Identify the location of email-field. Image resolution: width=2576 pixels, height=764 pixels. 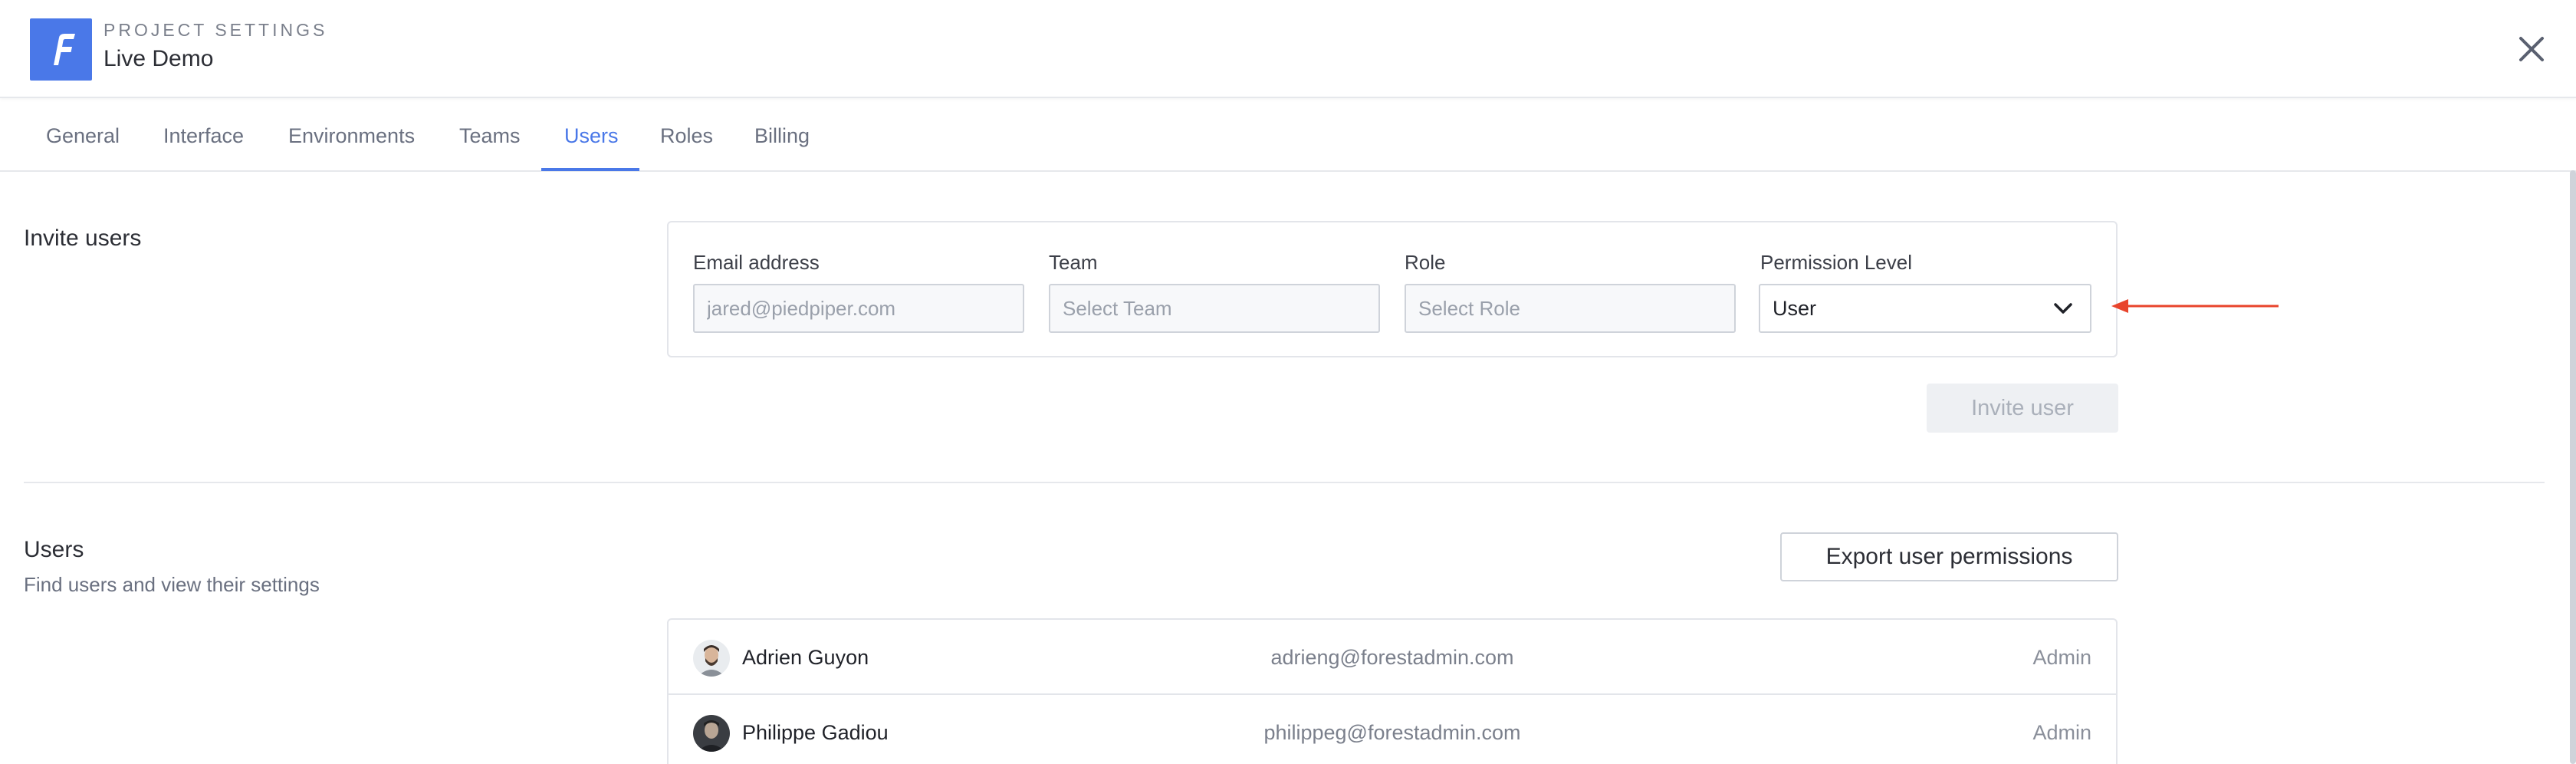
(859, 308).